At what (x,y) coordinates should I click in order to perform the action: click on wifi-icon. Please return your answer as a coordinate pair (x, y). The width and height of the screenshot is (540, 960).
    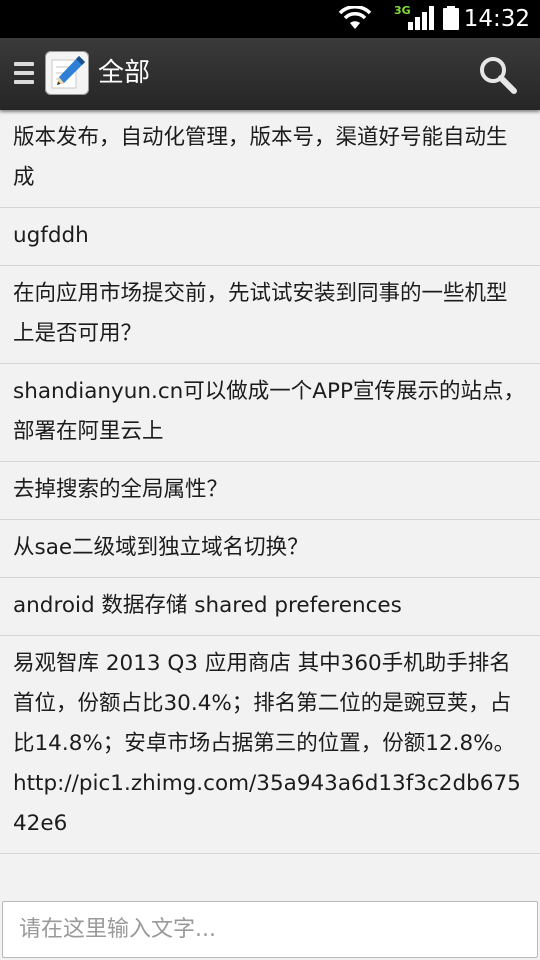
    Looking at the image, I should click on (355, 17).